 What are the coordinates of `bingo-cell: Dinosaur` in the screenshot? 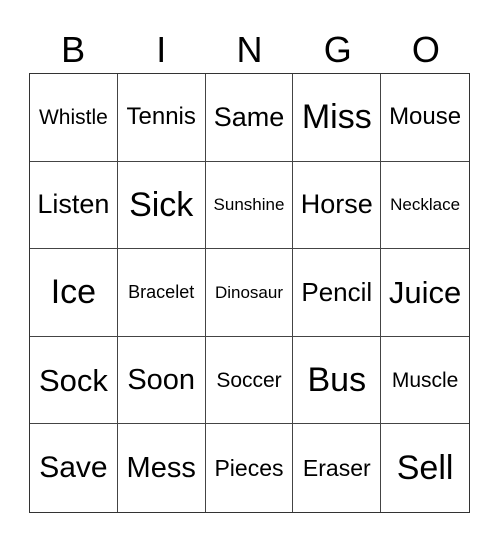 It's located at (249, 293).